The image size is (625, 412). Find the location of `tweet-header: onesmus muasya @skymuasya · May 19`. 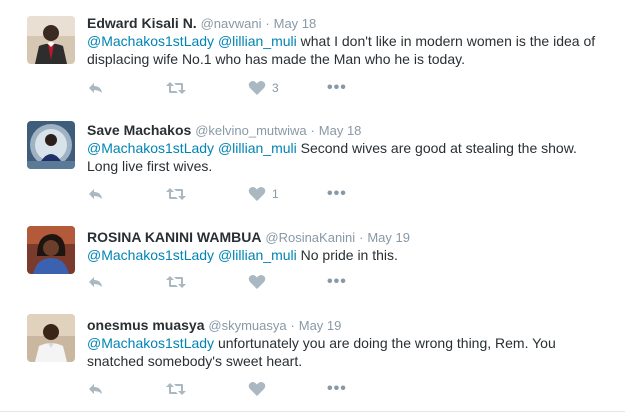

tweet-header: onesmus muasya @skymuasya · May 19 is located at coordinates (214, 325).